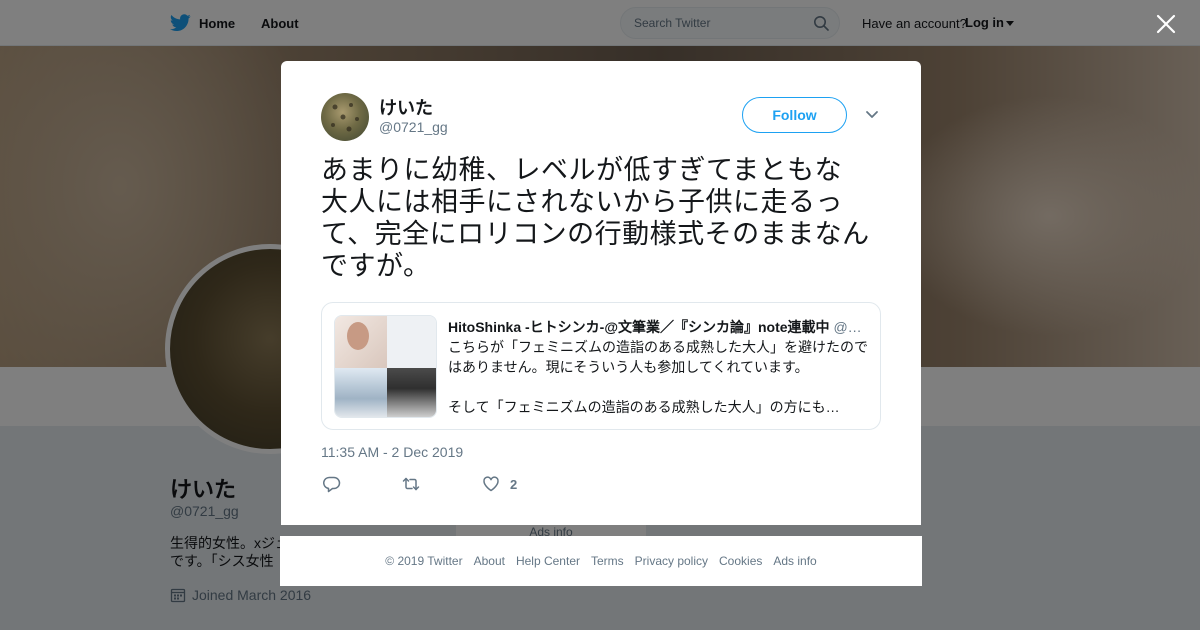 Image resolution: width=1200 pixels, height=630 pixels. Describe the element at coordinates (491, 484) in the screenshot. I see `heart-icon` at that location.